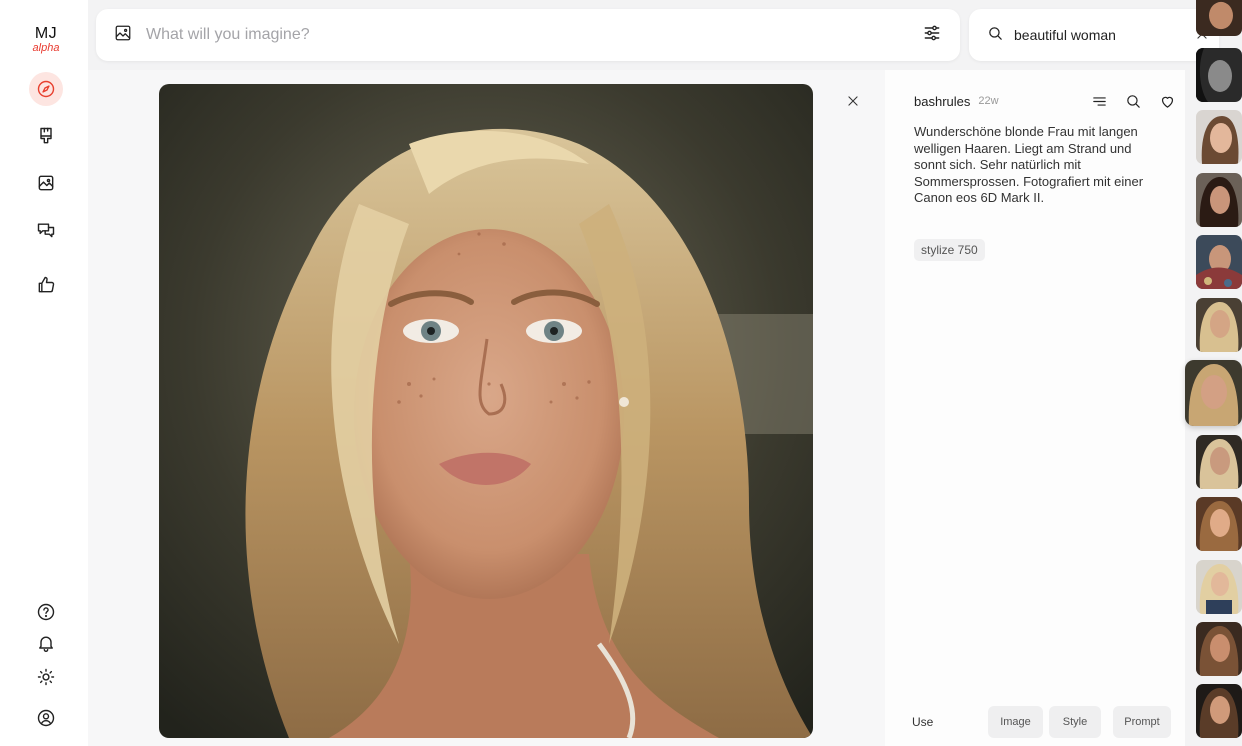  What do you see at coordinates (942, 101) in the screenshot?
I see `author-name: bashrules` at bounding box center [942, 101].